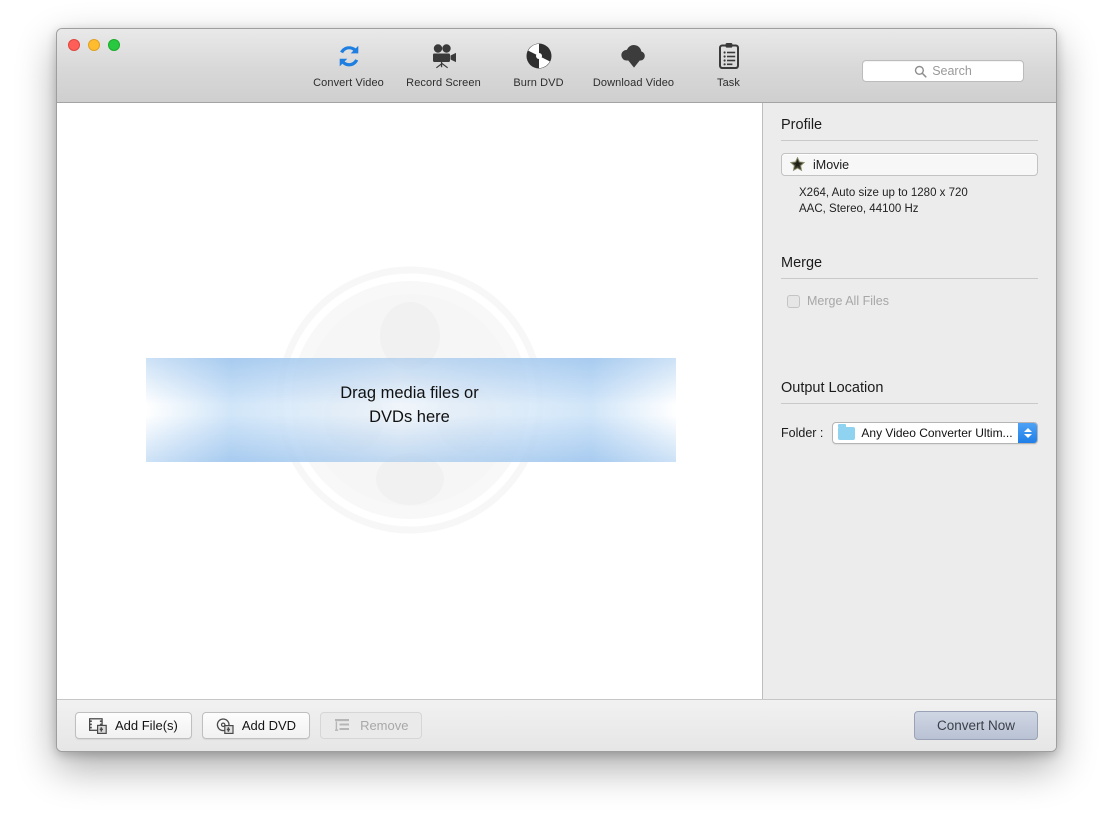  What do you see at coordinates (859, 209) in the screenshot?
I see `profile-audio-spec: AAC, Stereo, 44100 Hz` at bounding box center [859, 209].